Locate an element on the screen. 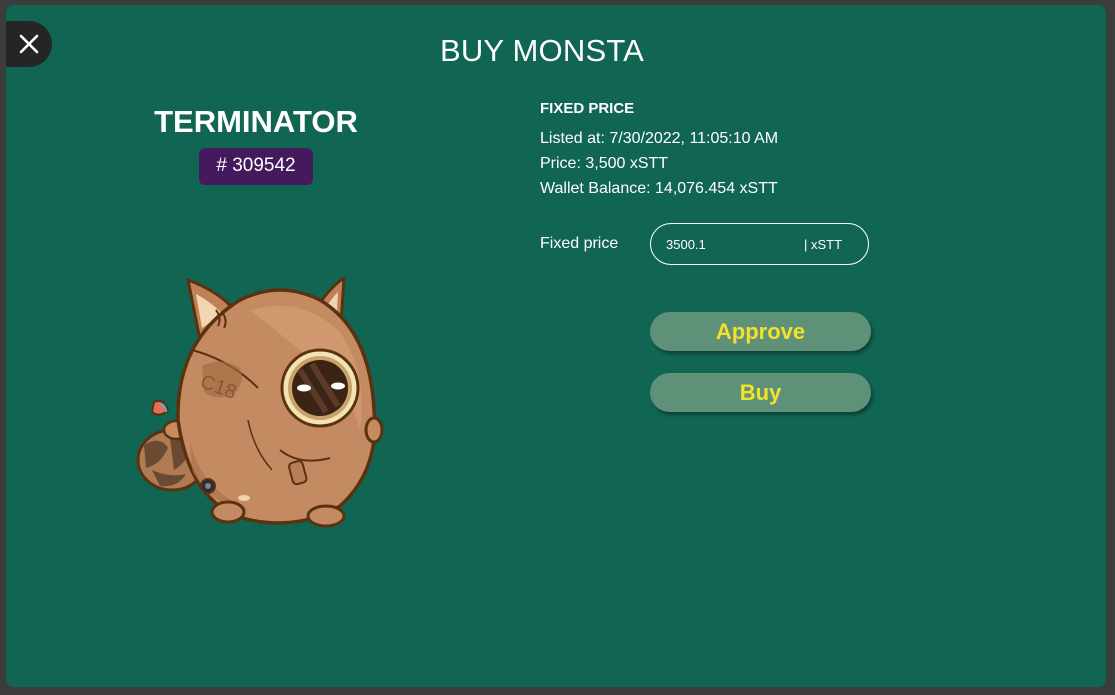 The height and width of the screenshot is (695, 1115). approve-button: Approve is located at coordinates (760, 331).